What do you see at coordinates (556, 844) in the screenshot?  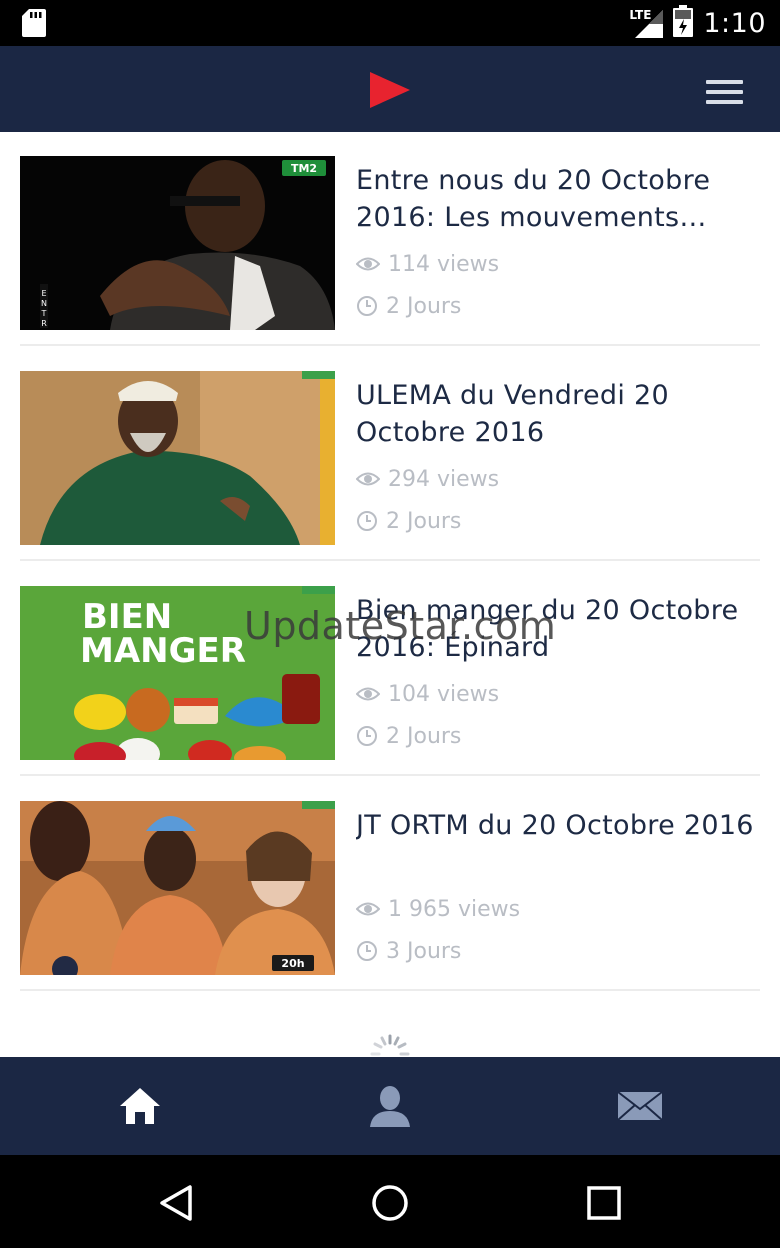 I see `video-title: JT ORTM du 20 Octobre 2016` at bounding box center [556, 844].